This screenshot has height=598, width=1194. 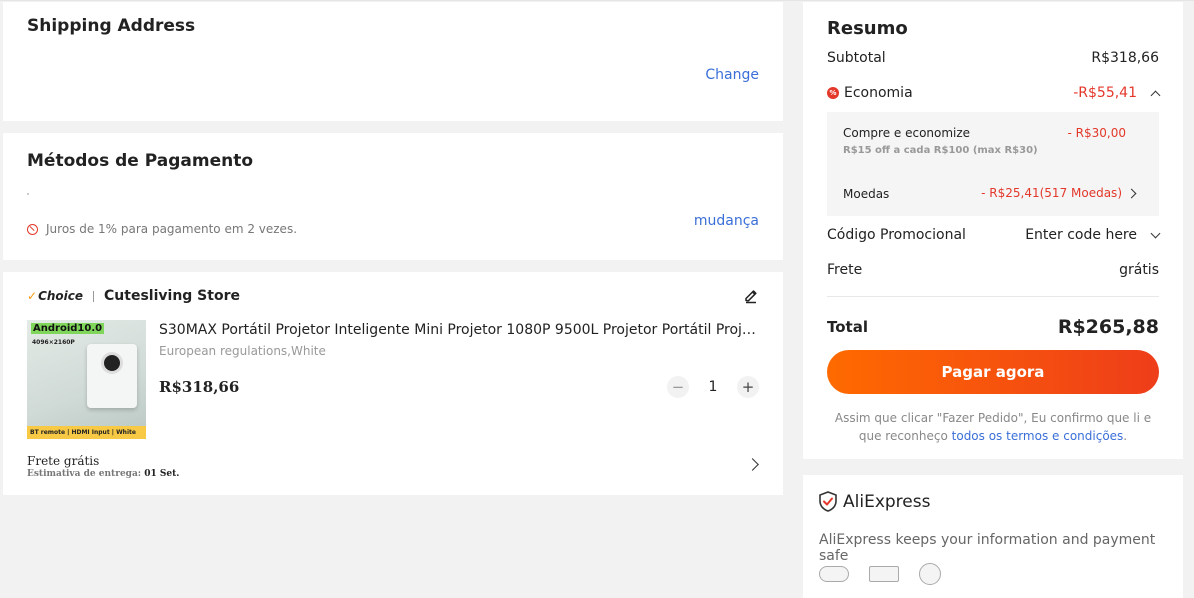 I want to click on quantity-stepper: − 1 +, so click(x=713, y=387).